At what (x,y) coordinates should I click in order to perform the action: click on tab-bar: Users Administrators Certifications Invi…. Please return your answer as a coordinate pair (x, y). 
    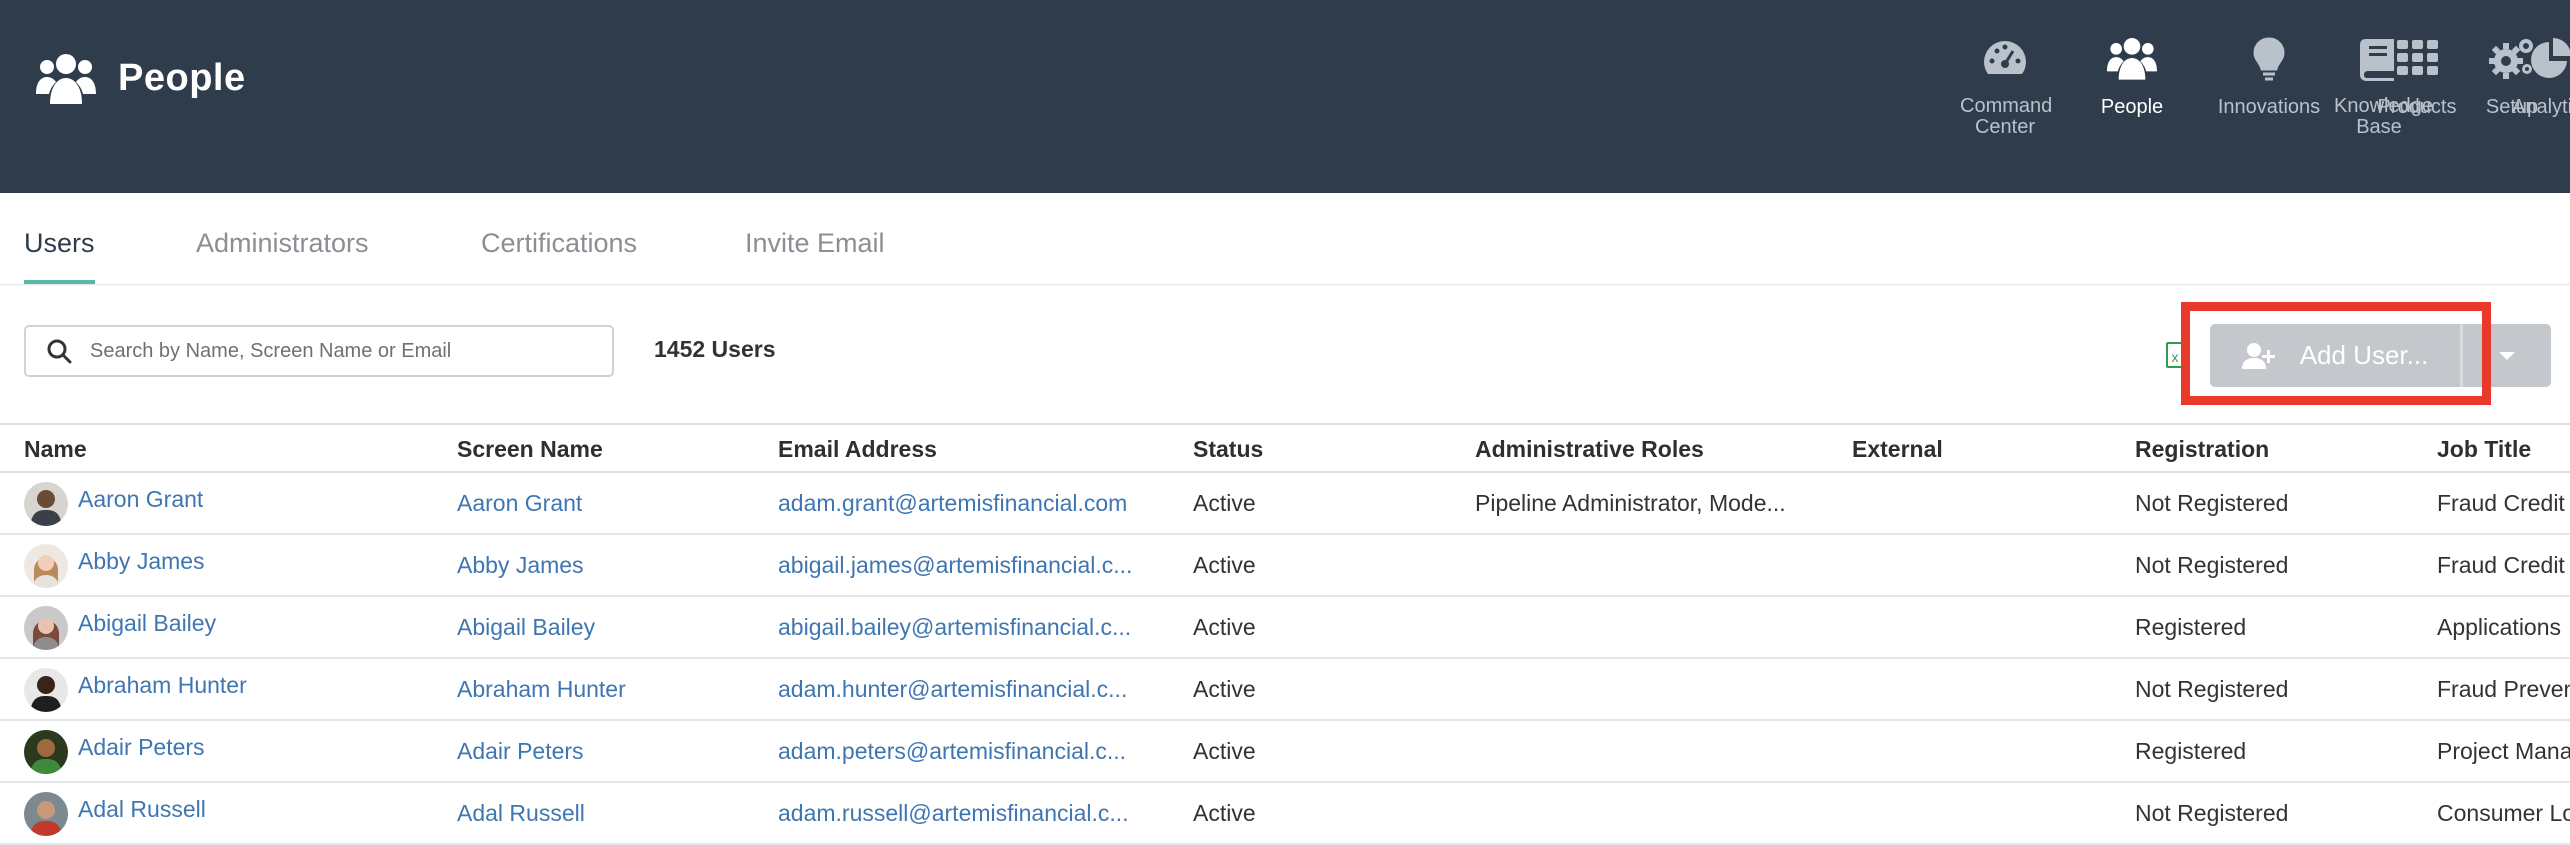
    Looking at the image, I should click on (1285, 239).